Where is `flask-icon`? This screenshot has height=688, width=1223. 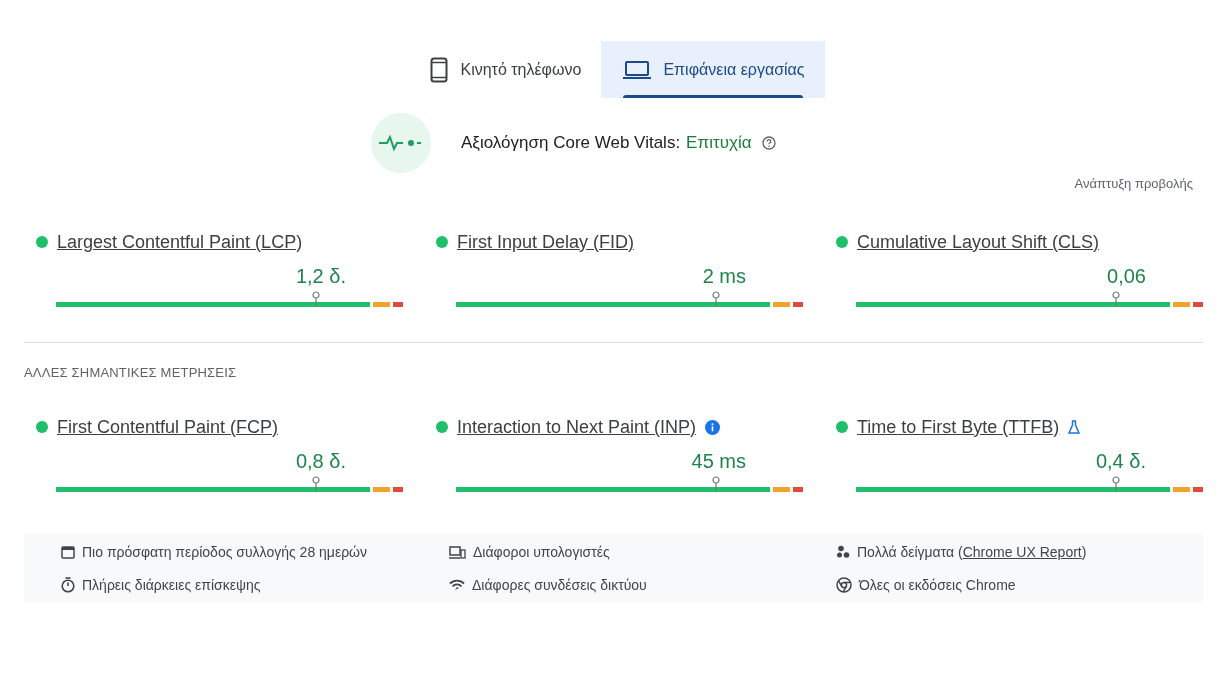
flask-icon is located at coordinates (1074, 427).